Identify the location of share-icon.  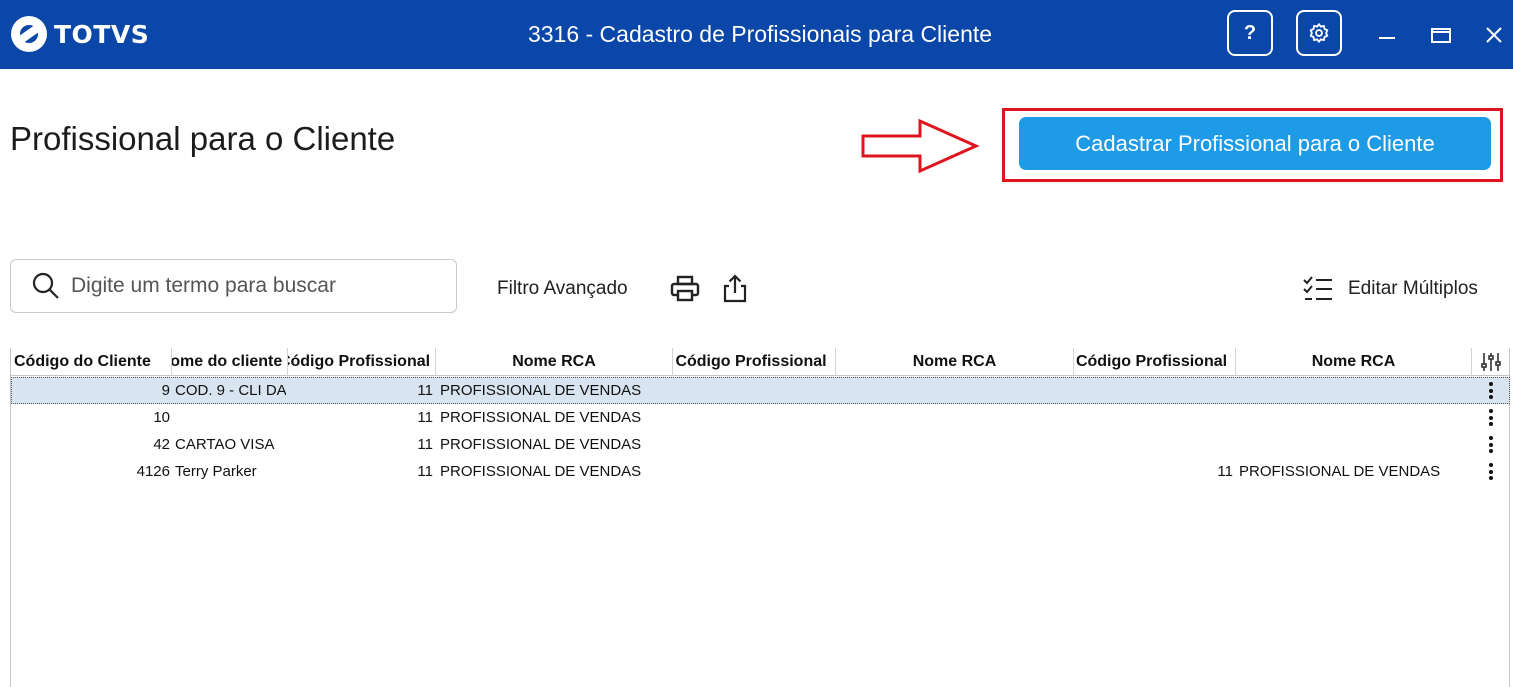
(735, 288).